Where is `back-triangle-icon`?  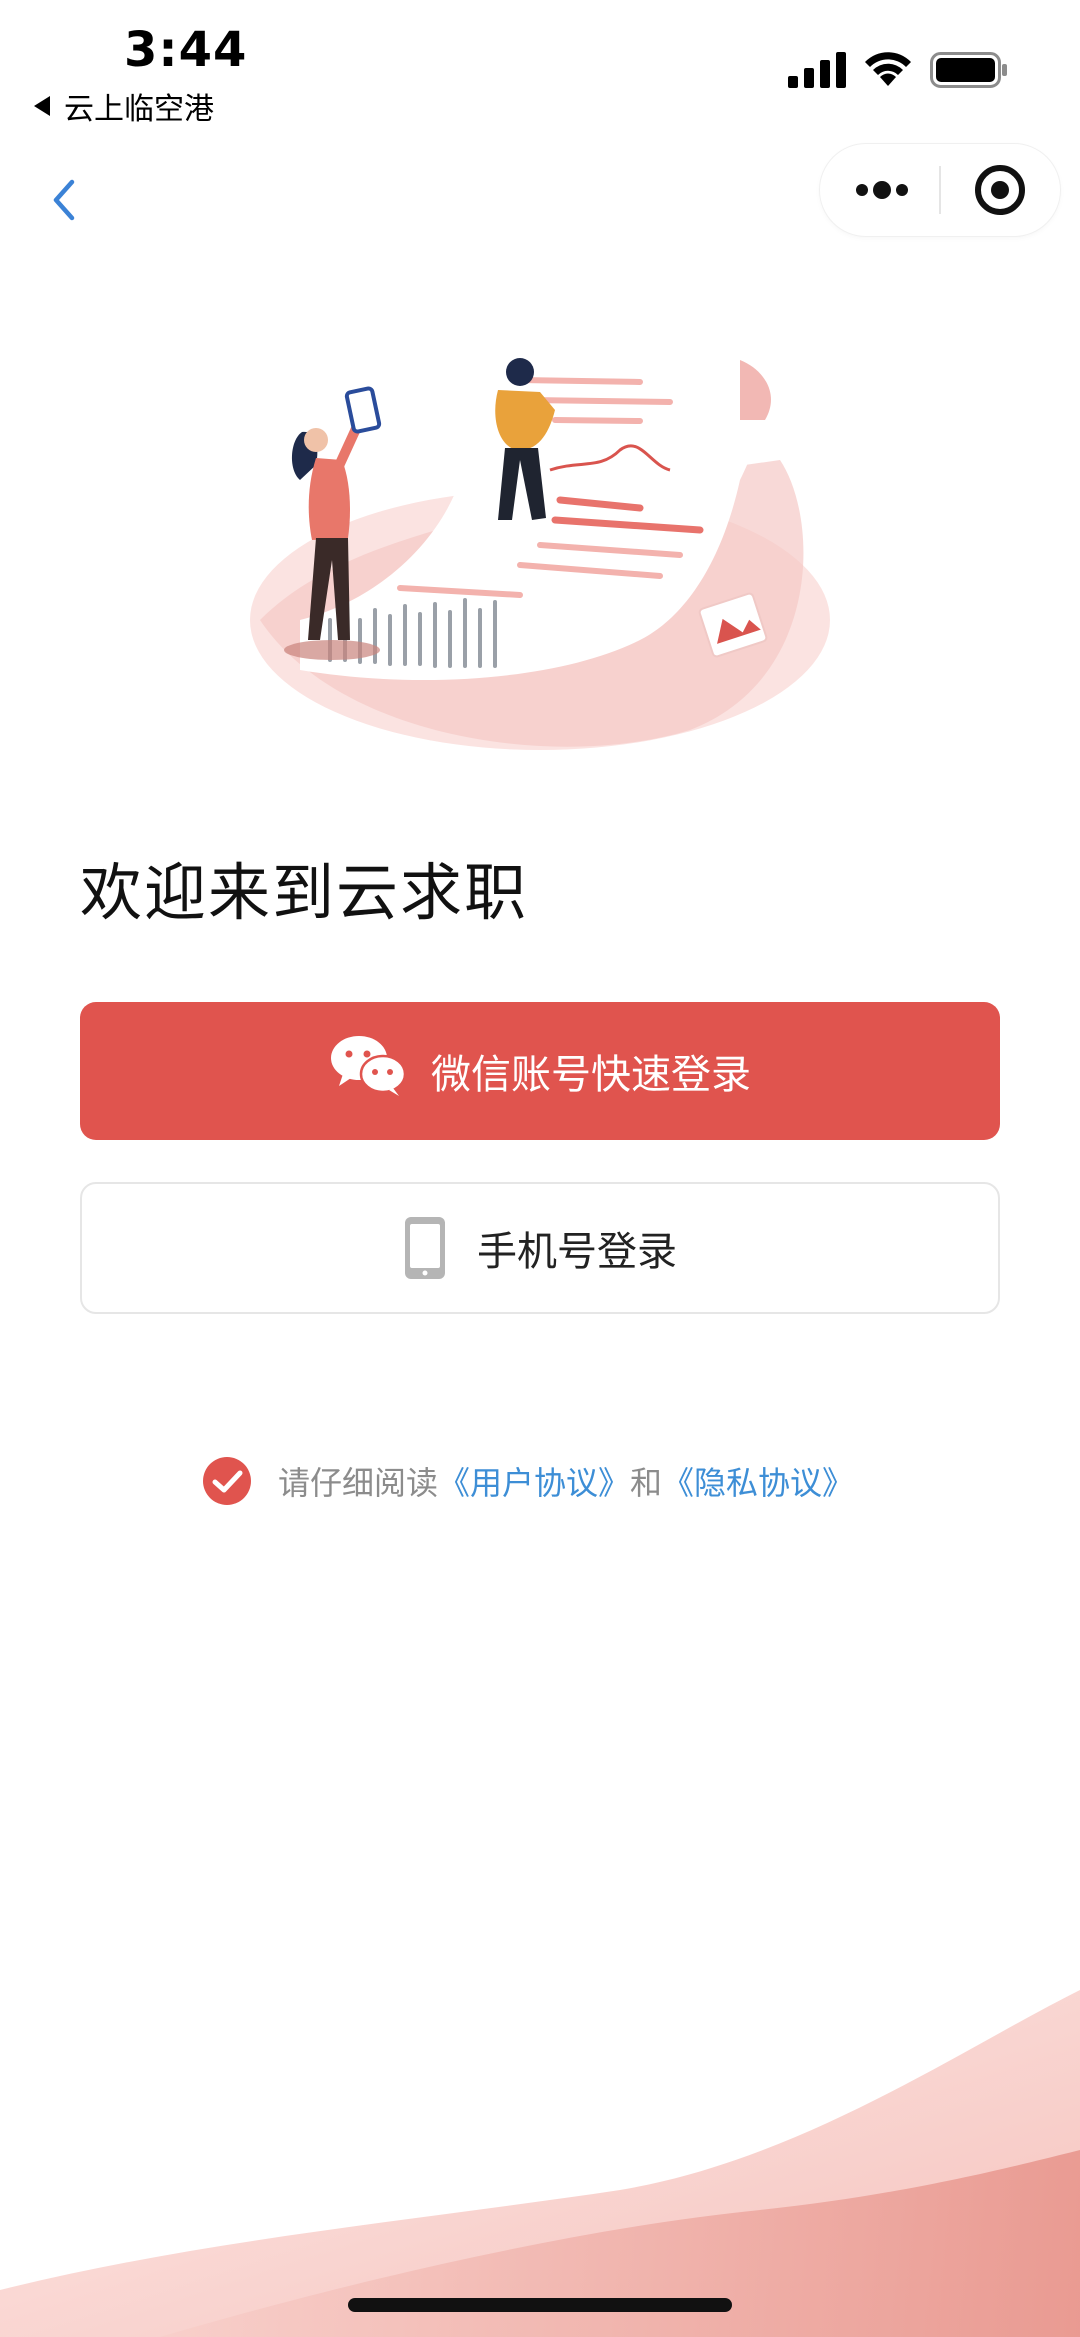 back-triangle-icon is located at coordinates (42, 106).